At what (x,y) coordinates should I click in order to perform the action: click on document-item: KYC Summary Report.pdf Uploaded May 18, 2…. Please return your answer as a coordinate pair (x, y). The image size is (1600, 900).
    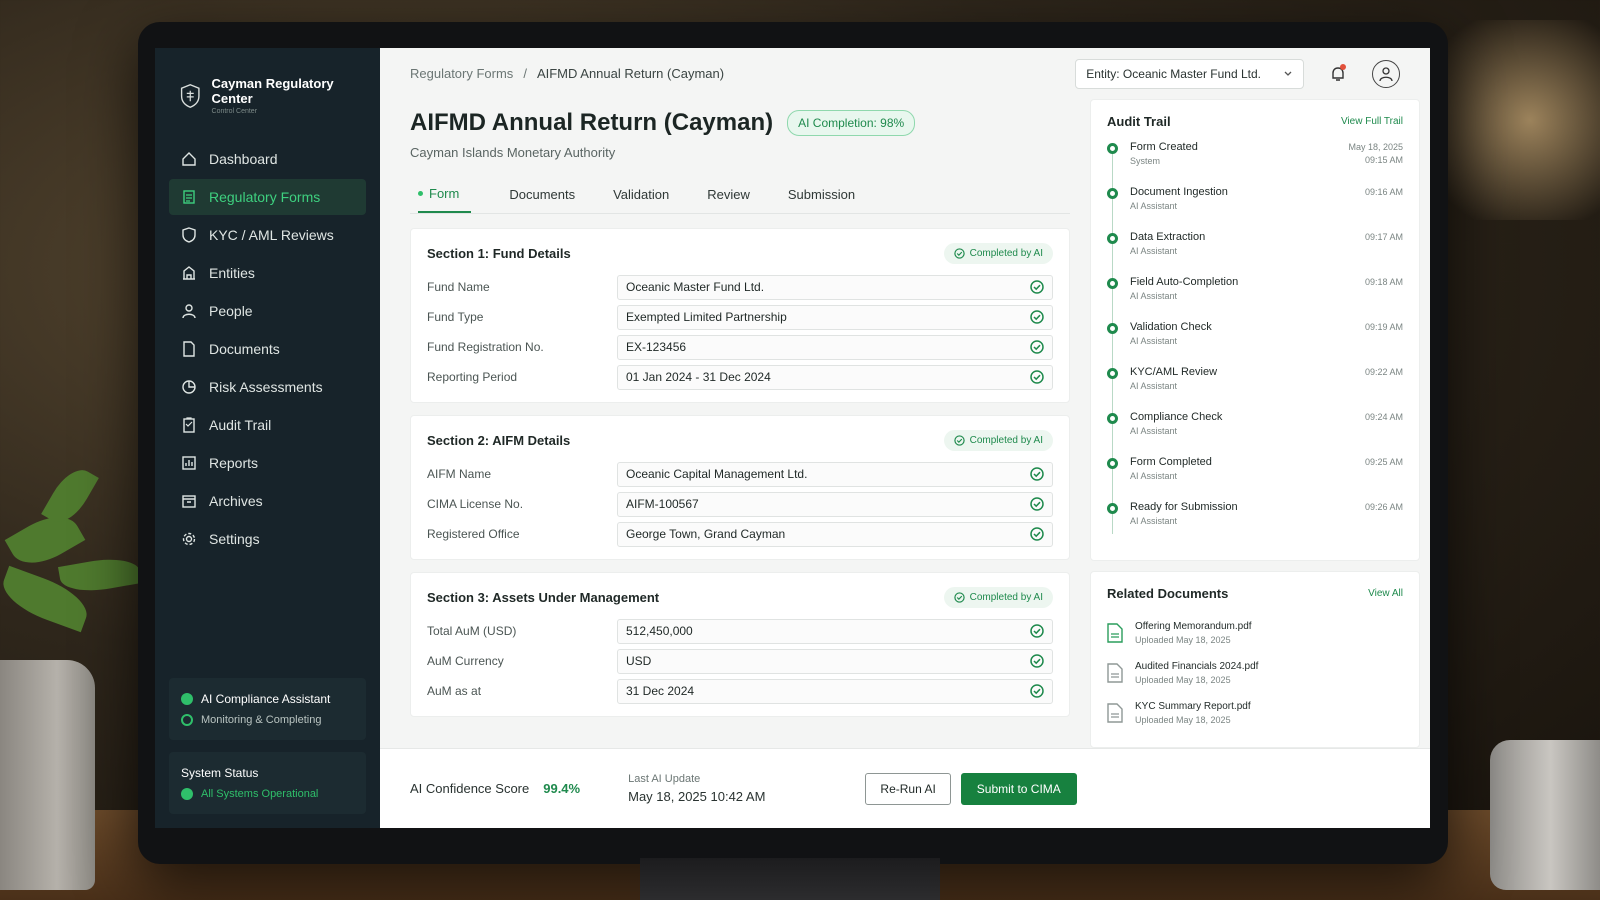
    Looking at the image, I should click on (1255, 713).